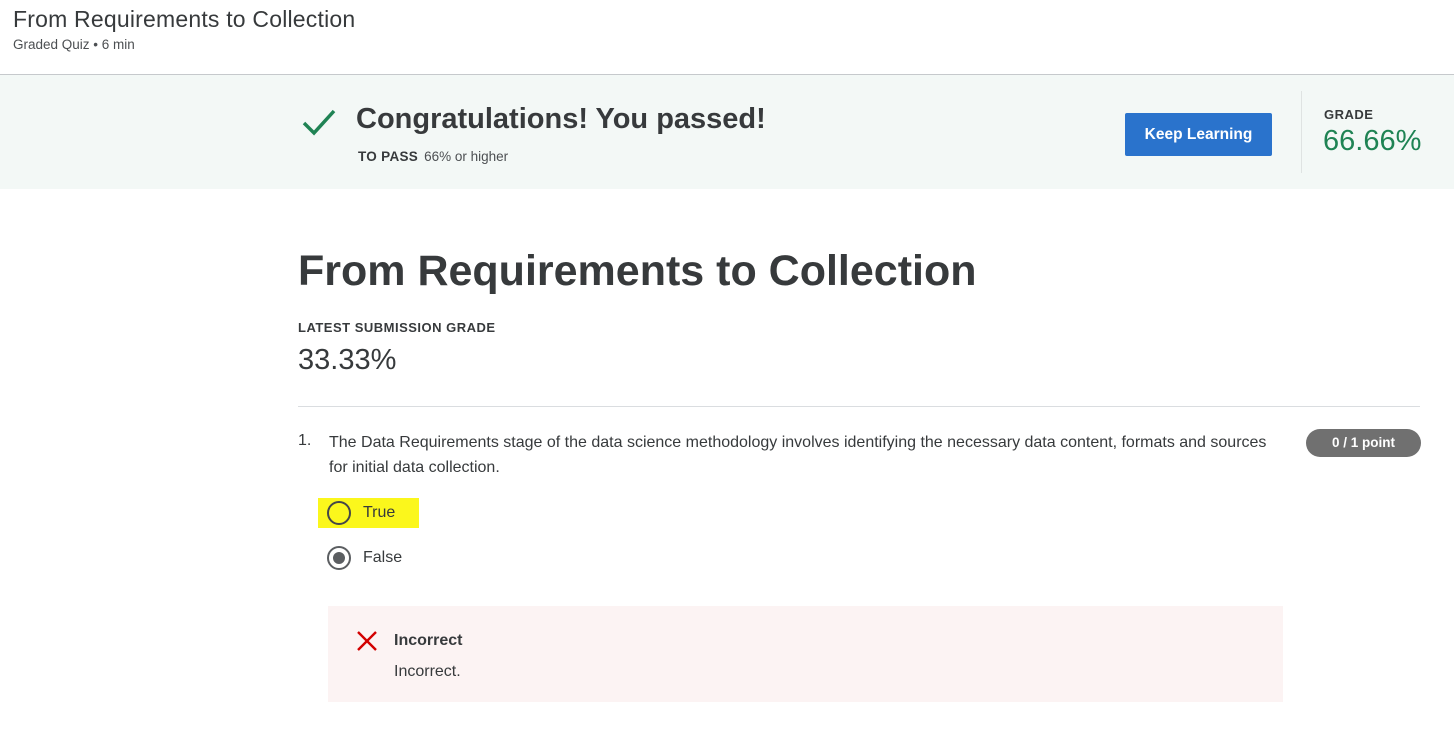 The width and height of the screenshot is (1454, 733). What do you see at coordinates (367, 641) in the screenshot?
I see `x-icon` at bounding box center [367, 641].